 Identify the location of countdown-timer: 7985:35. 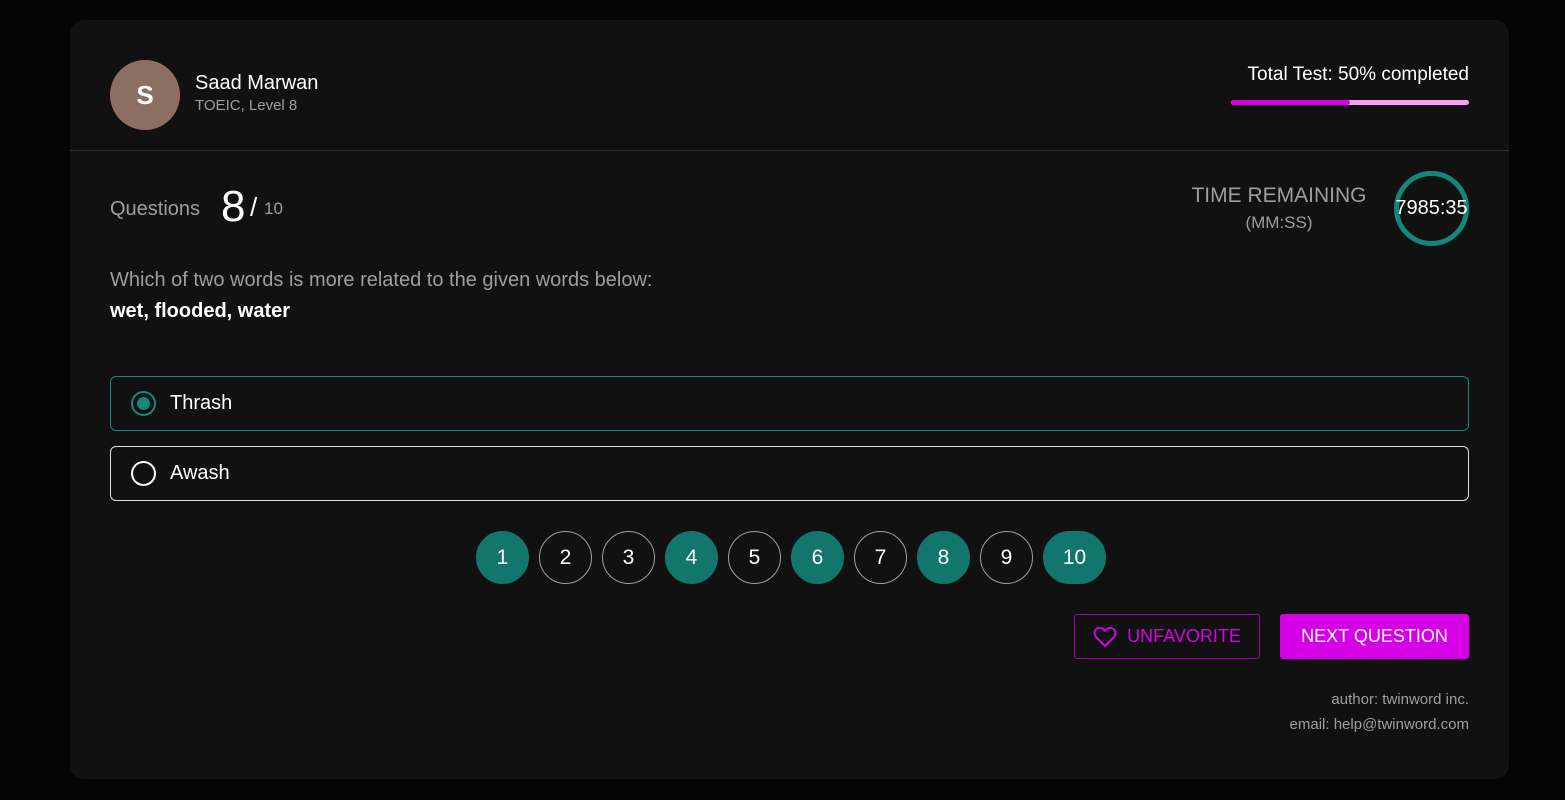
(1431, 208).